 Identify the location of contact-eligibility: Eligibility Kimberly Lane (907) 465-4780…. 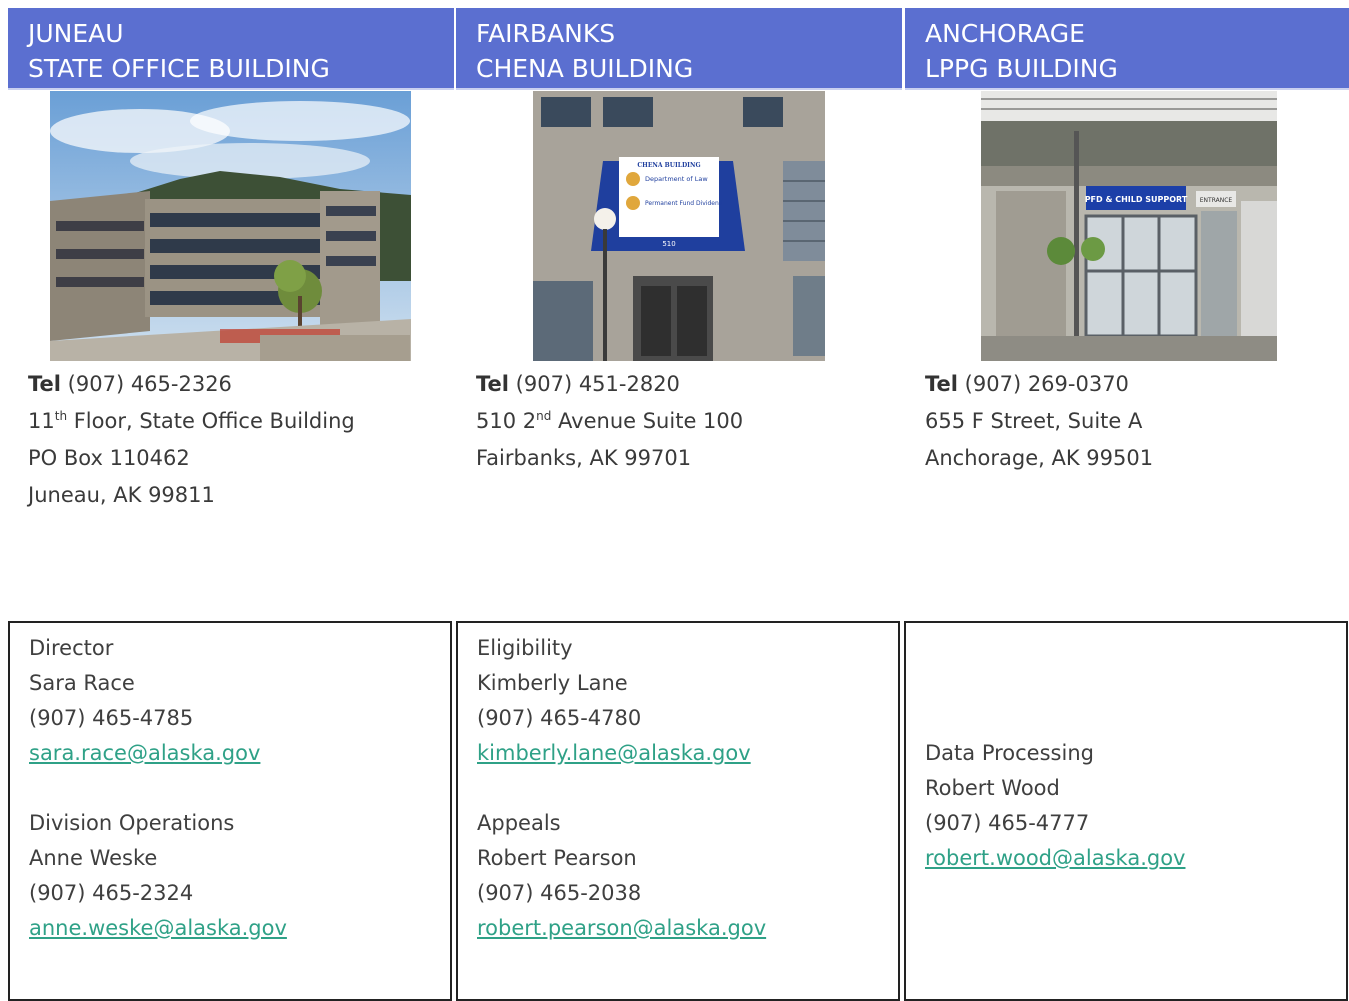
(687, 701).